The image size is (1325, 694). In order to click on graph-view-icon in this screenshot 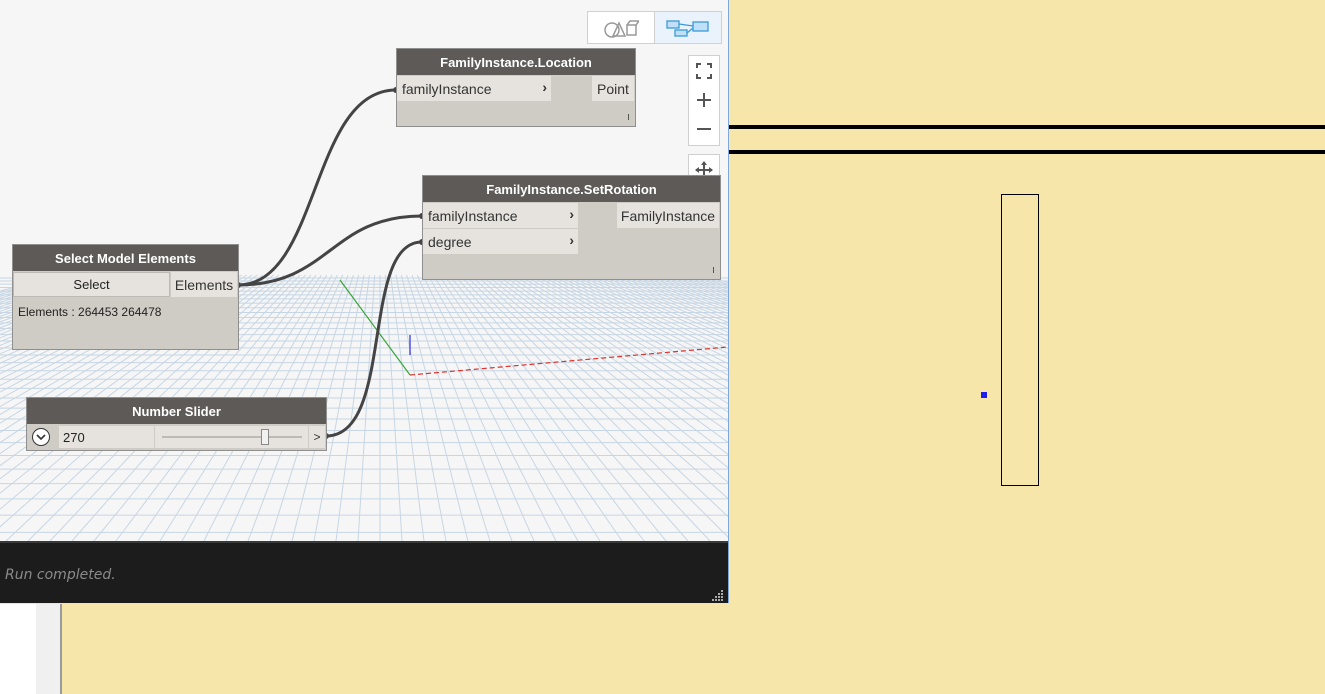, I will do `click(687, 27)`.